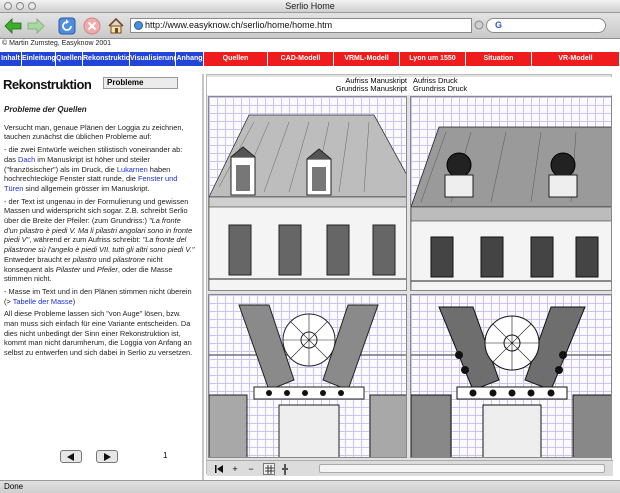 The width and height of the screenshot is (620, 493). What do you see at coordinates (132, 169) in the screenshot?
I see `link-lukarnen: Lukarnen` at bounding box center [132, 169].